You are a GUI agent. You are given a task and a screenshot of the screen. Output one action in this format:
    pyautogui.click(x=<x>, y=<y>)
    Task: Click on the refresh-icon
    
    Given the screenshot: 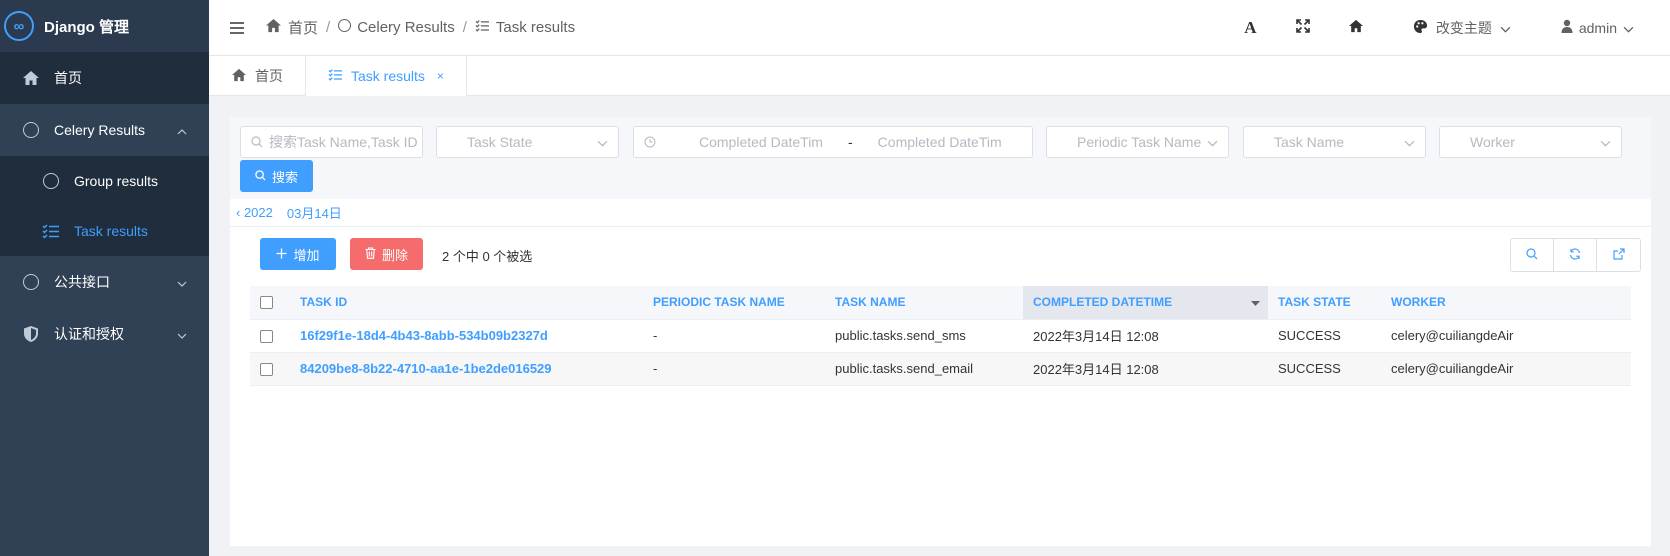 What is the action you would take?
    pyautogui.click(x=1575, y=255)
    